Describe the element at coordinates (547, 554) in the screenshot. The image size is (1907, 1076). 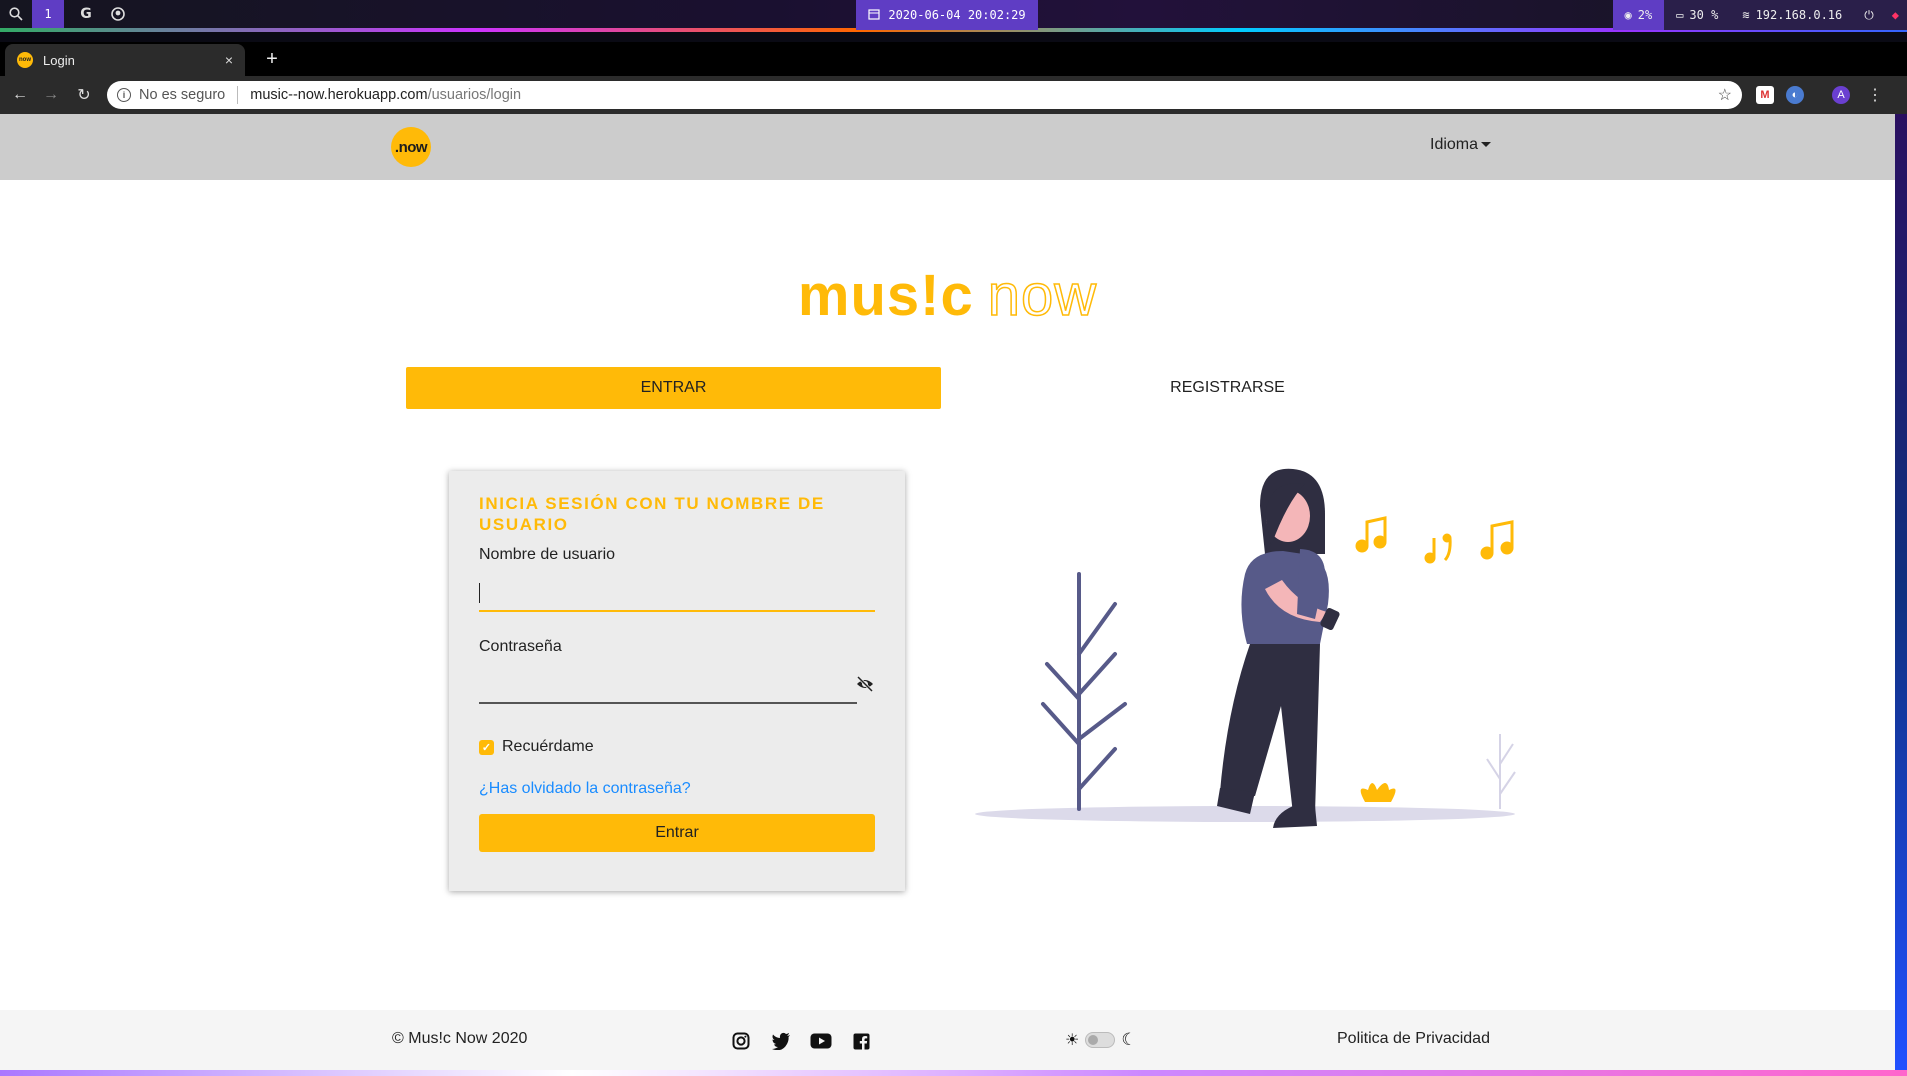
I see `username-label: Nombre de usuario` at that location.